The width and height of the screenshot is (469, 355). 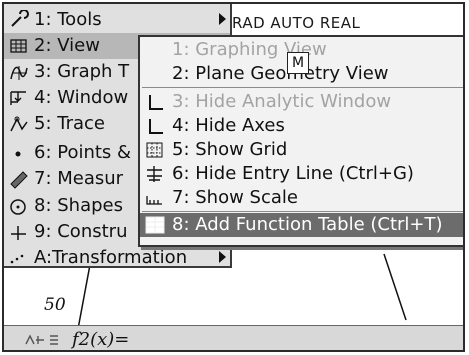 I want to click on view-submenu-item: 5: Show Grid, so click(x=301, y=150).